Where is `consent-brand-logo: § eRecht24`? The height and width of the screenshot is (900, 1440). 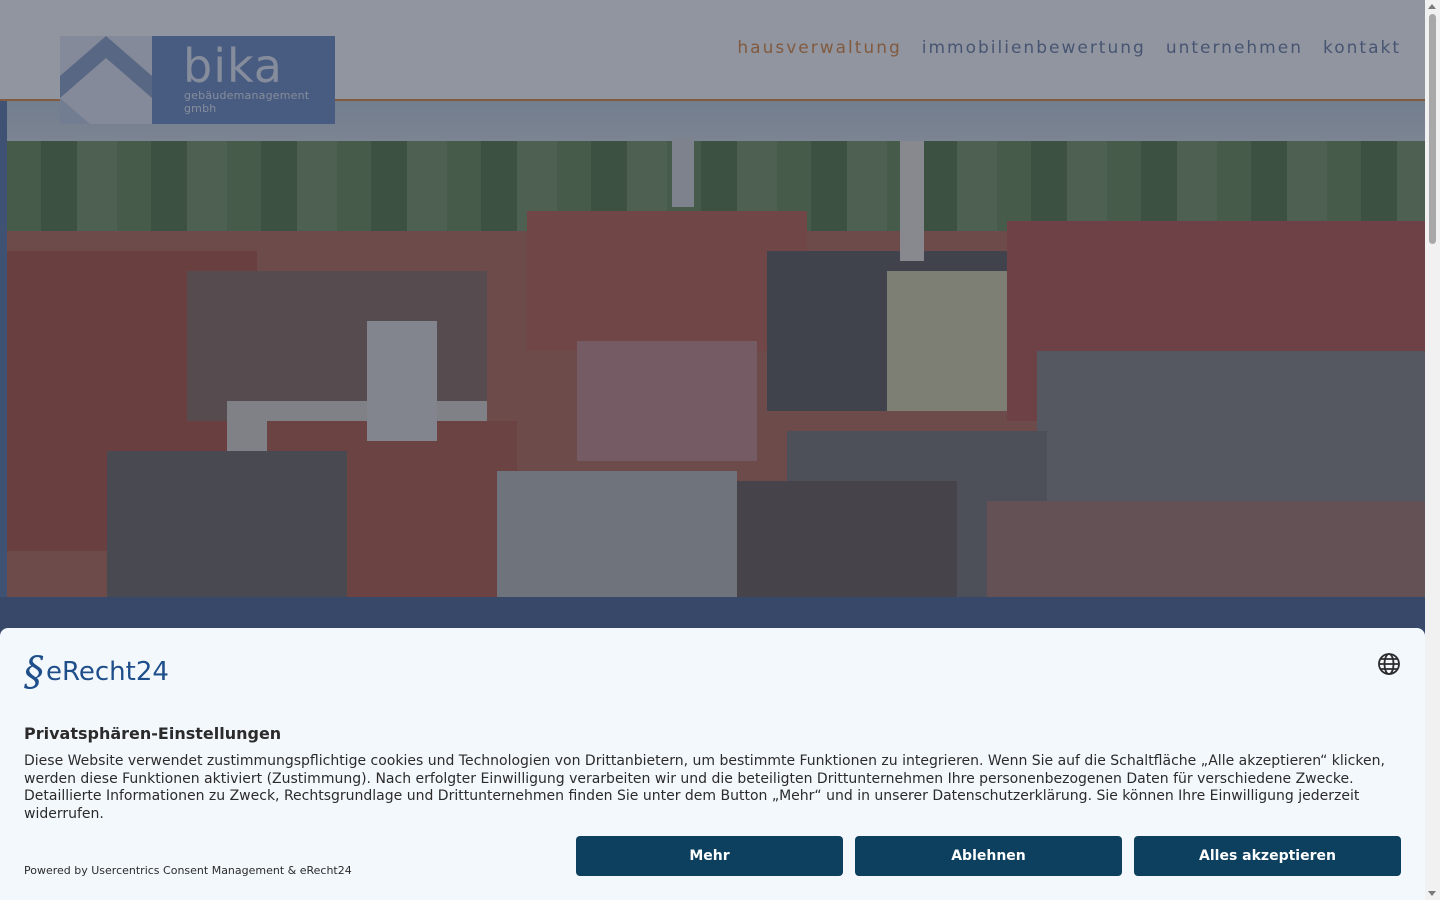 consent-brand-logo: § eRecht24 is located at coordinates (96, 672).